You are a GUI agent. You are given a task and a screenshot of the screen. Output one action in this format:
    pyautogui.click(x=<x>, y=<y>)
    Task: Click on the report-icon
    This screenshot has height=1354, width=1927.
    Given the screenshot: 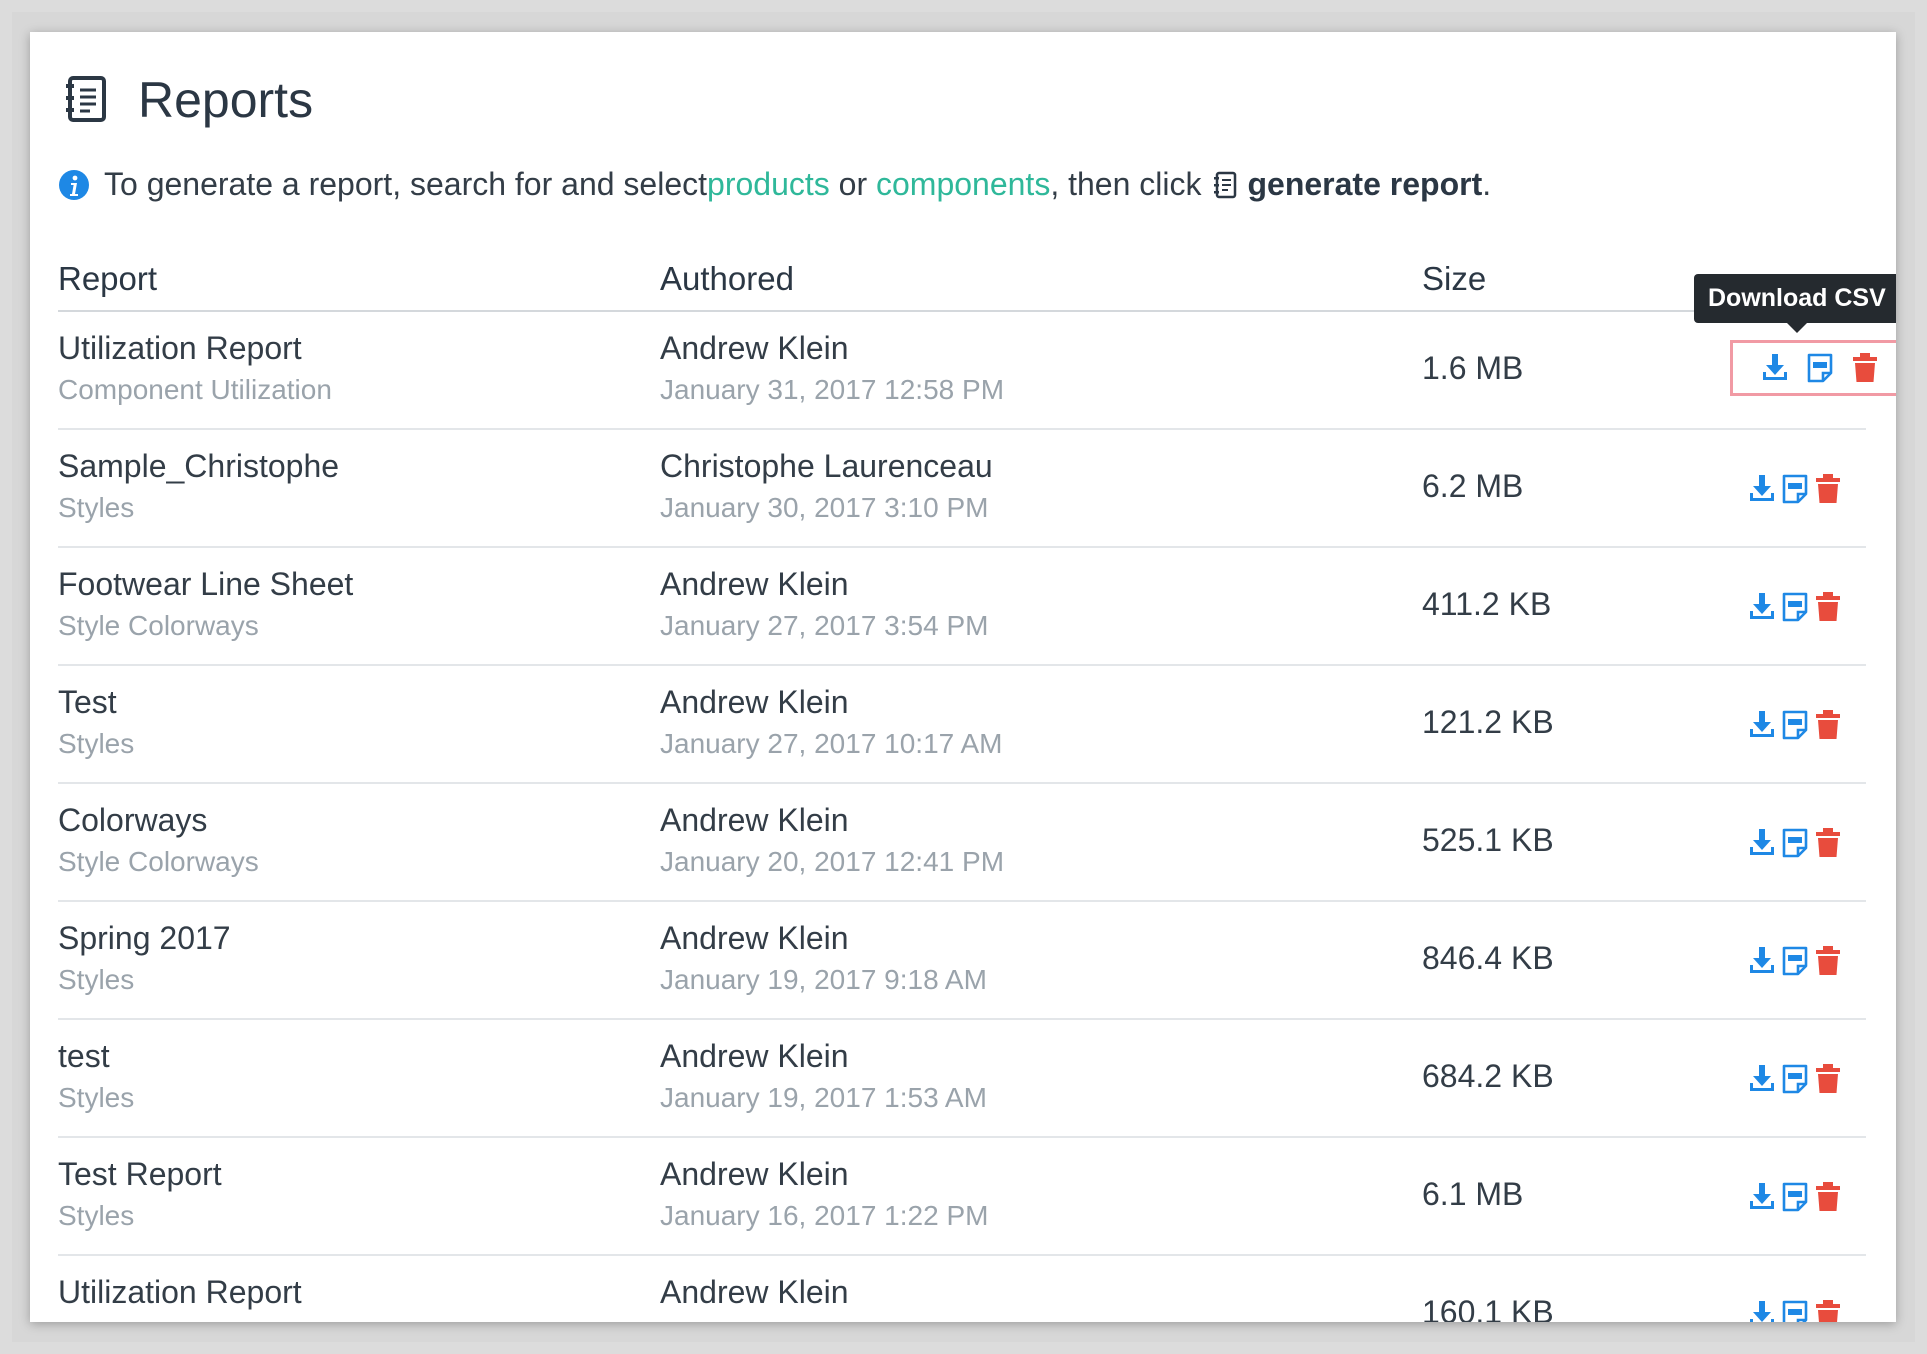 What is the action you would take?
    pyautogui.click(x=86, y=99)
    